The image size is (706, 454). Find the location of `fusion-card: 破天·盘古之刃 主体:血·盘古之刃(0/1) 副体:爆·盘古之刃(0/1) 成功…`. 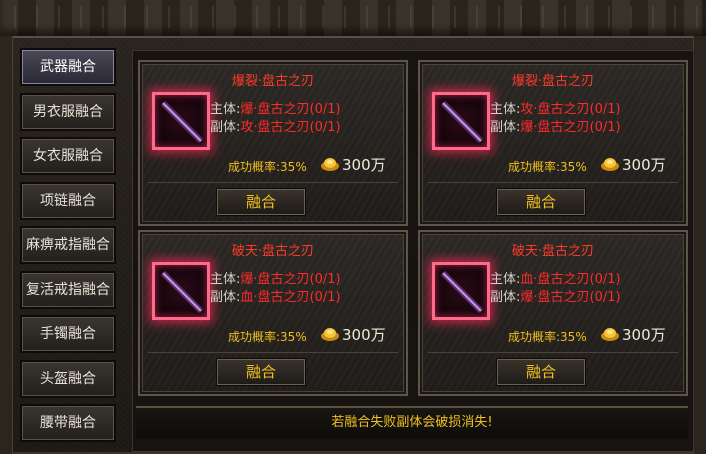

fusion-card: 破天·盘古之刃 主体:血·盘古之刃(0/1) 副体:爆·盘古之刃(0/1) 成功… is located at coordinates (553, 313).